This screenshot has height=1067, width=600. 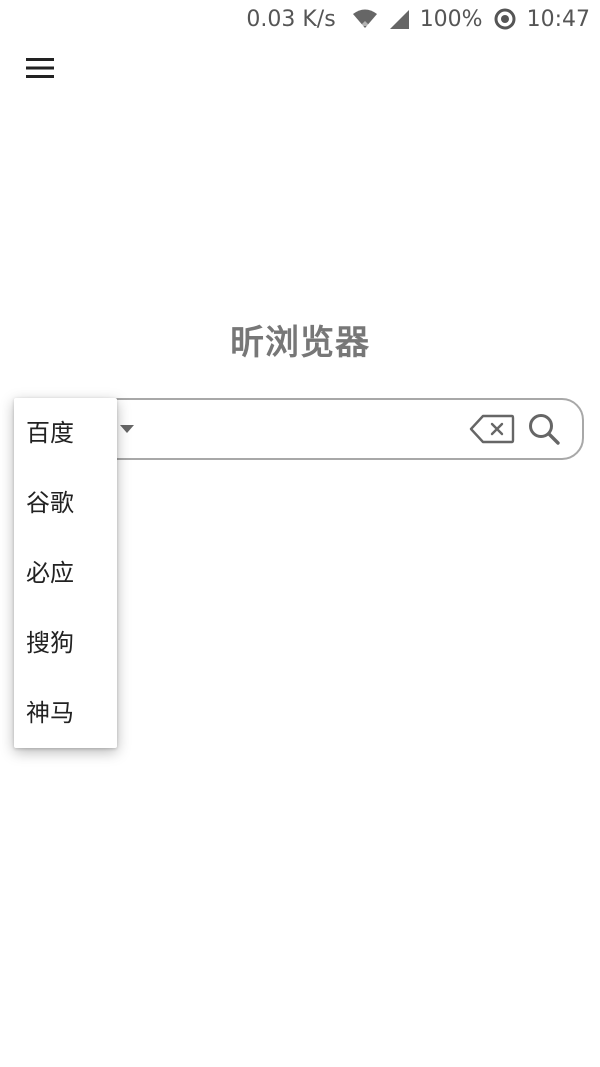 I want to click on search-button, so click(x=544, y=431).